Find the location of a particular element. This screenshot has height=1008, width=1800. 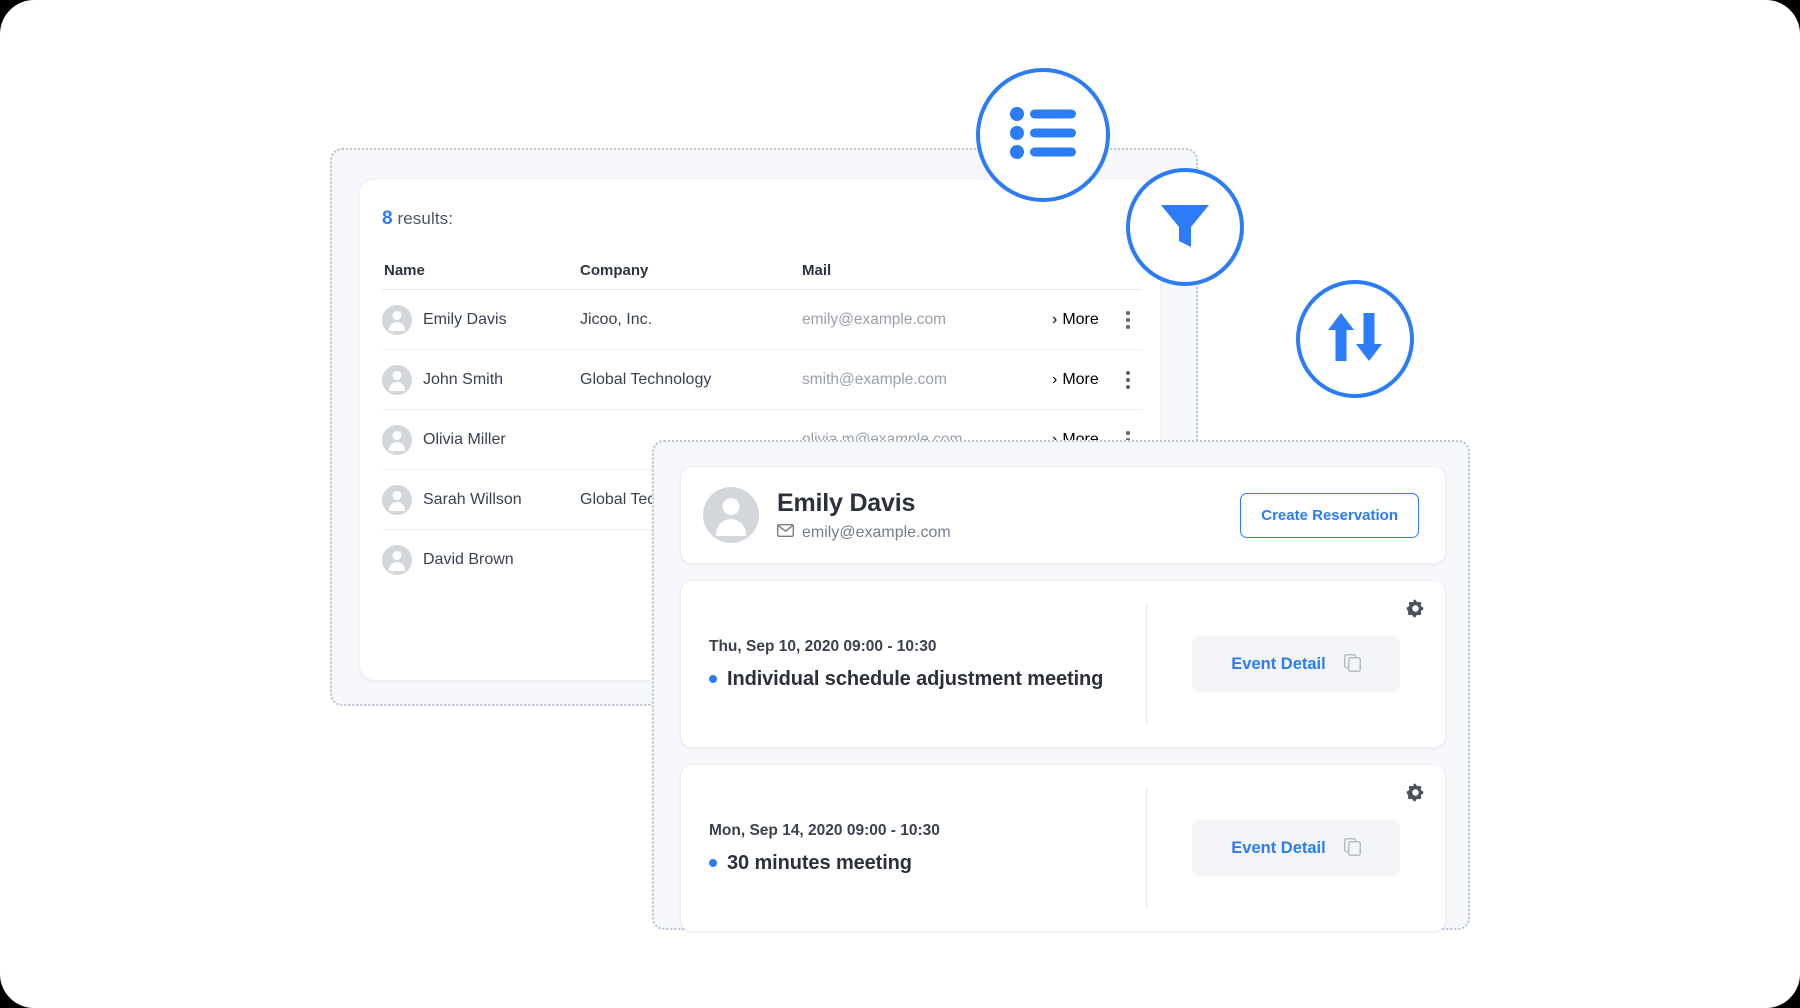

results-count-line: 8 results: is located at coordinates (417, 219).